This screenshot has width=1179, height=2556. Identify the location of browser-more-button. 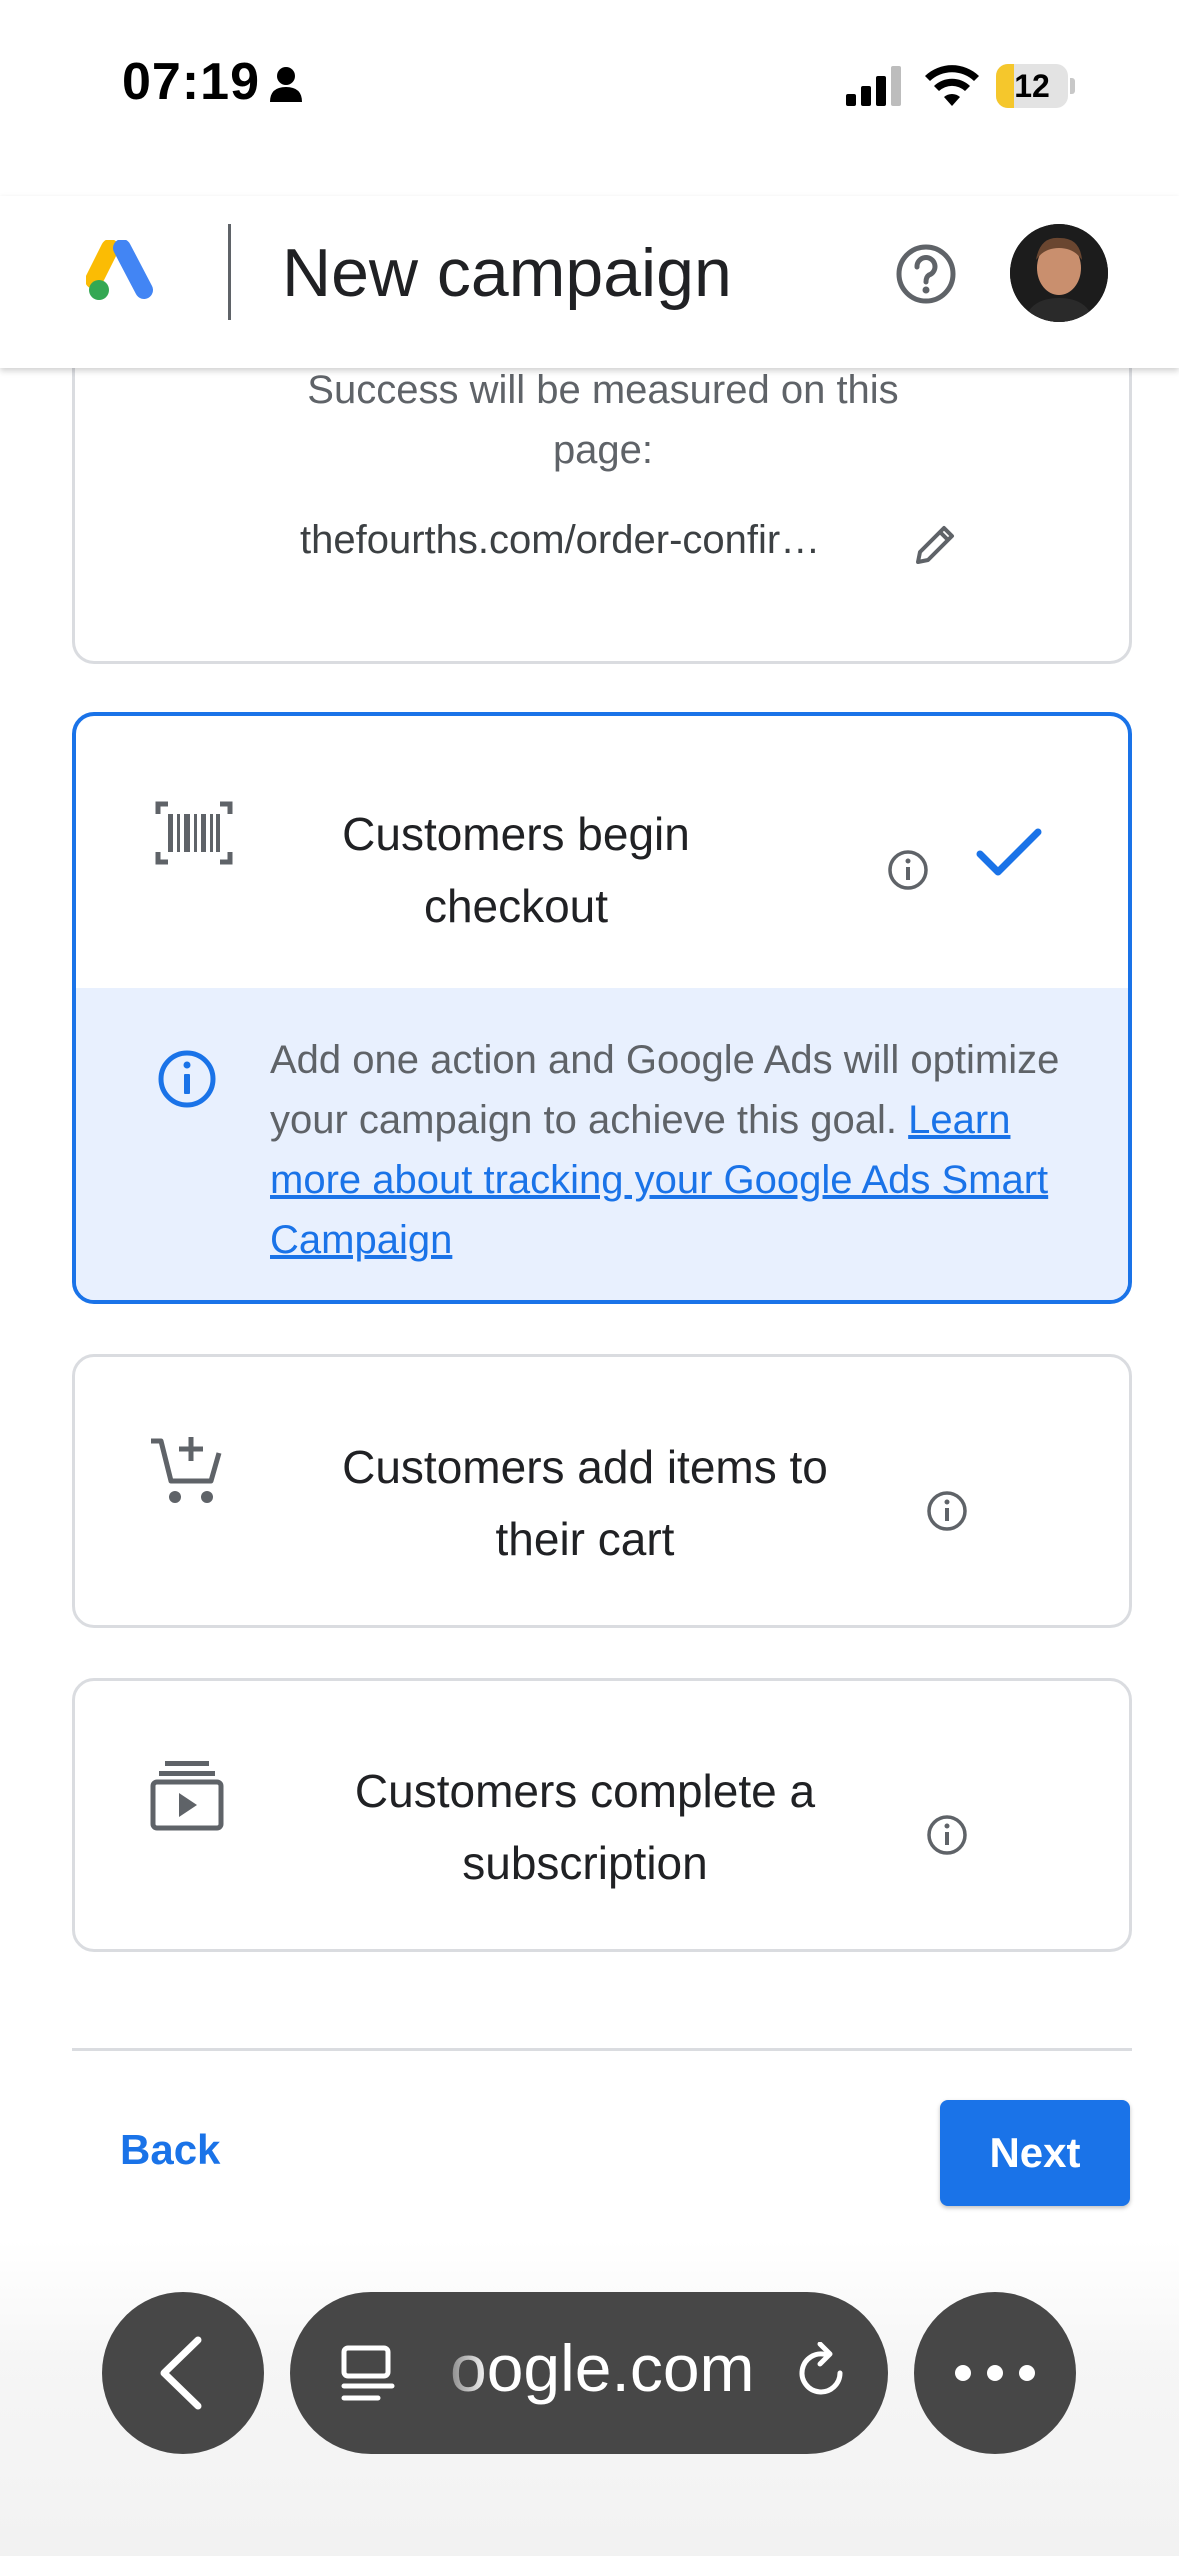
(995, 2373).